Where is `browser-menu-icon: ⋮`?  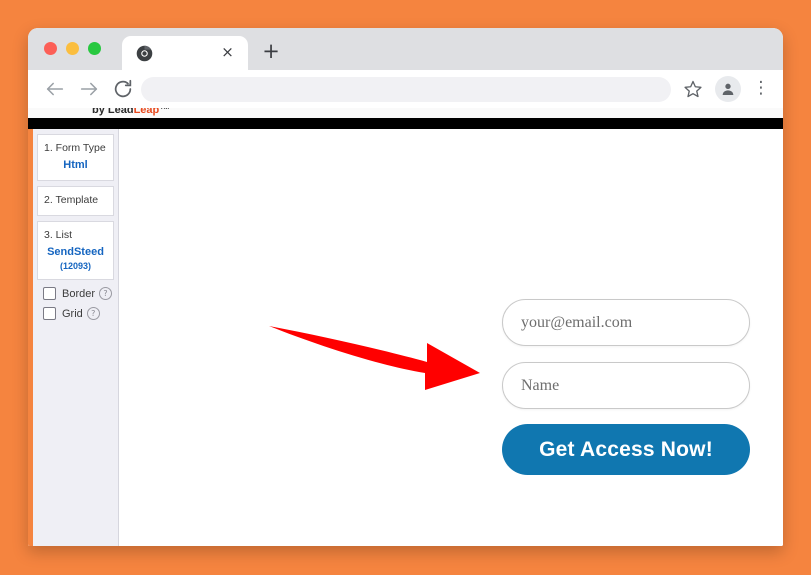 browser-menu-icon: ⋮ is located at coordinates (761, 89).